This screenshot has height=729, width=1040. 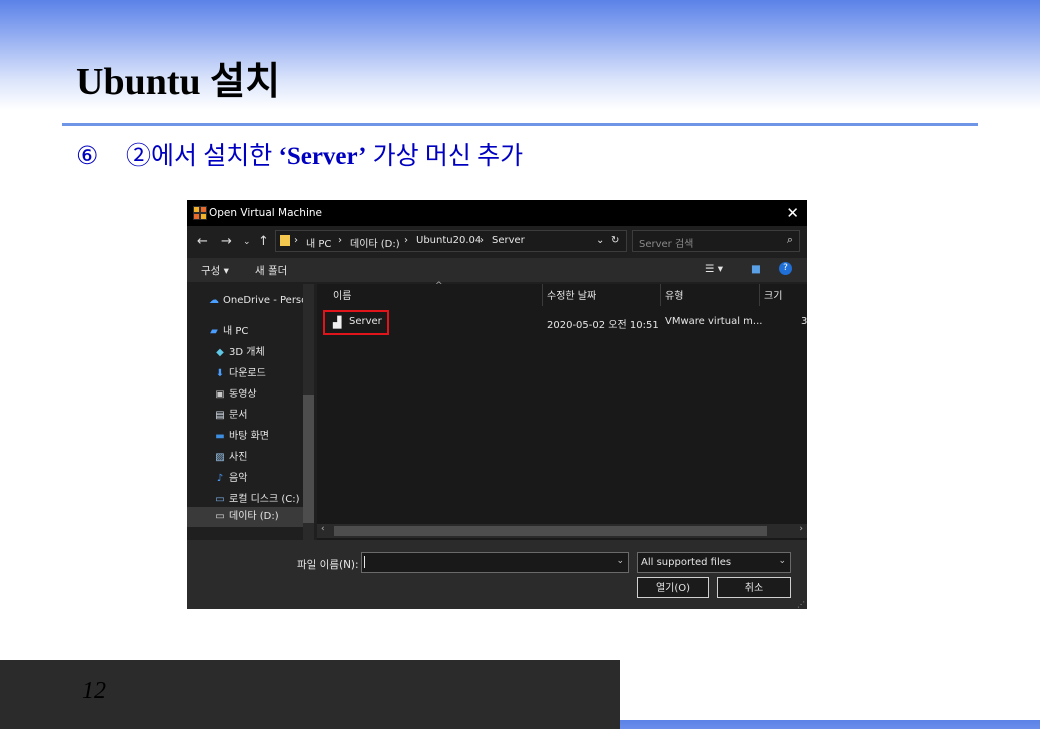 I want to click on nav-item-onedrive: ☁ OneDrive - Persor, so click(x=259, y=300).